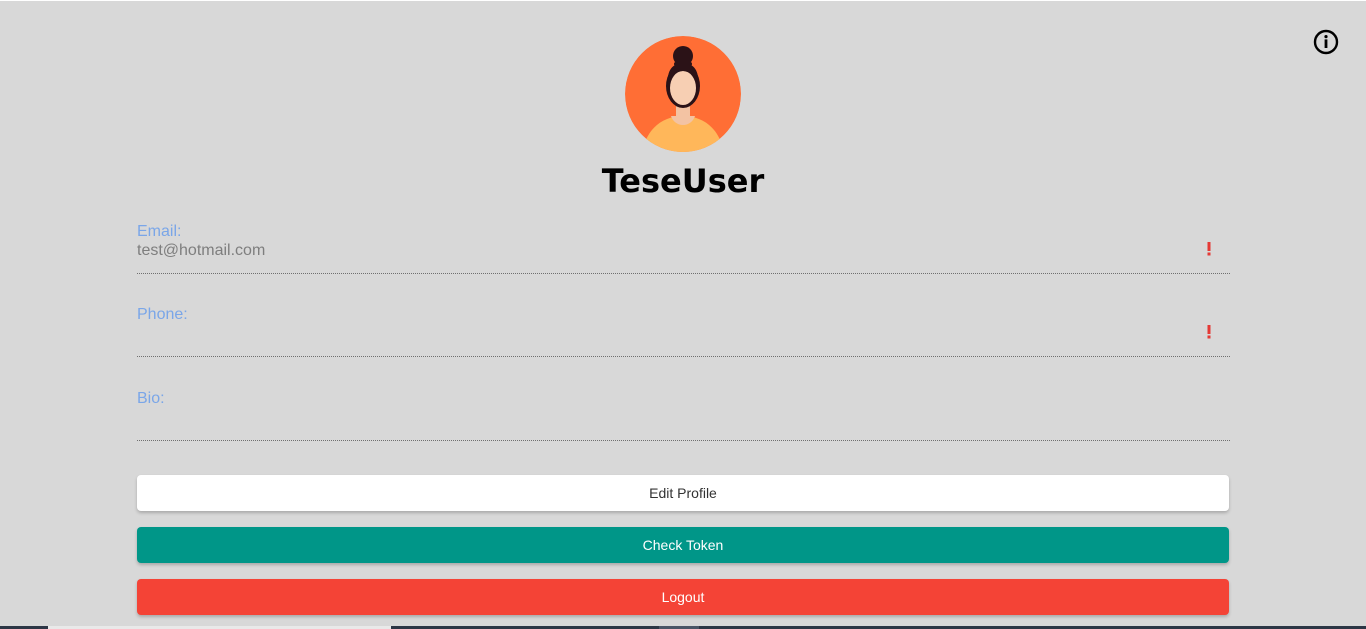 This screenshot has height=629, width=1366. What do you see at coordinates (201, 250) in the screenshot?
I see `email-value: test@hotmail.com` at bounding box center [201, 250].